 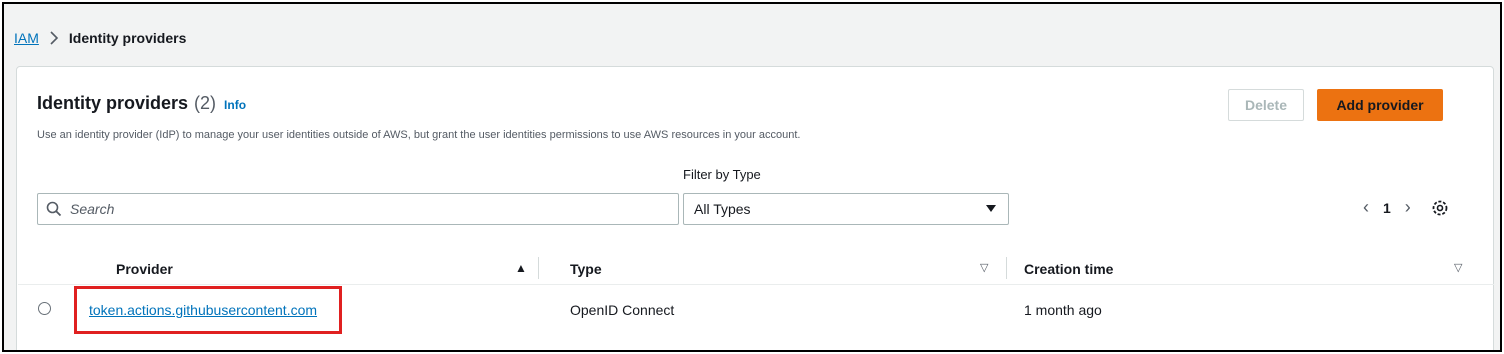 I want to click on caret-down-icon, so click(x=991, y=208).